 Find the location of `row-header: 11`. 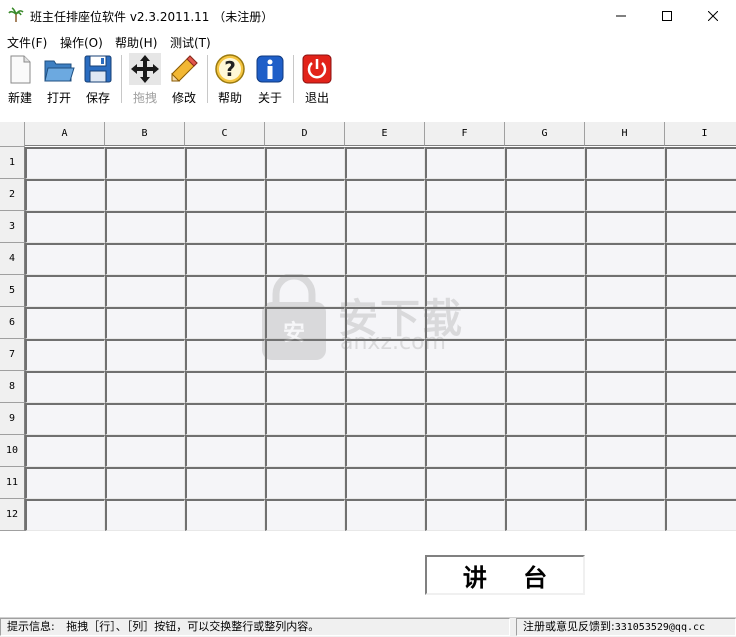

row-header: 11 is located at coordinates (12, 483).